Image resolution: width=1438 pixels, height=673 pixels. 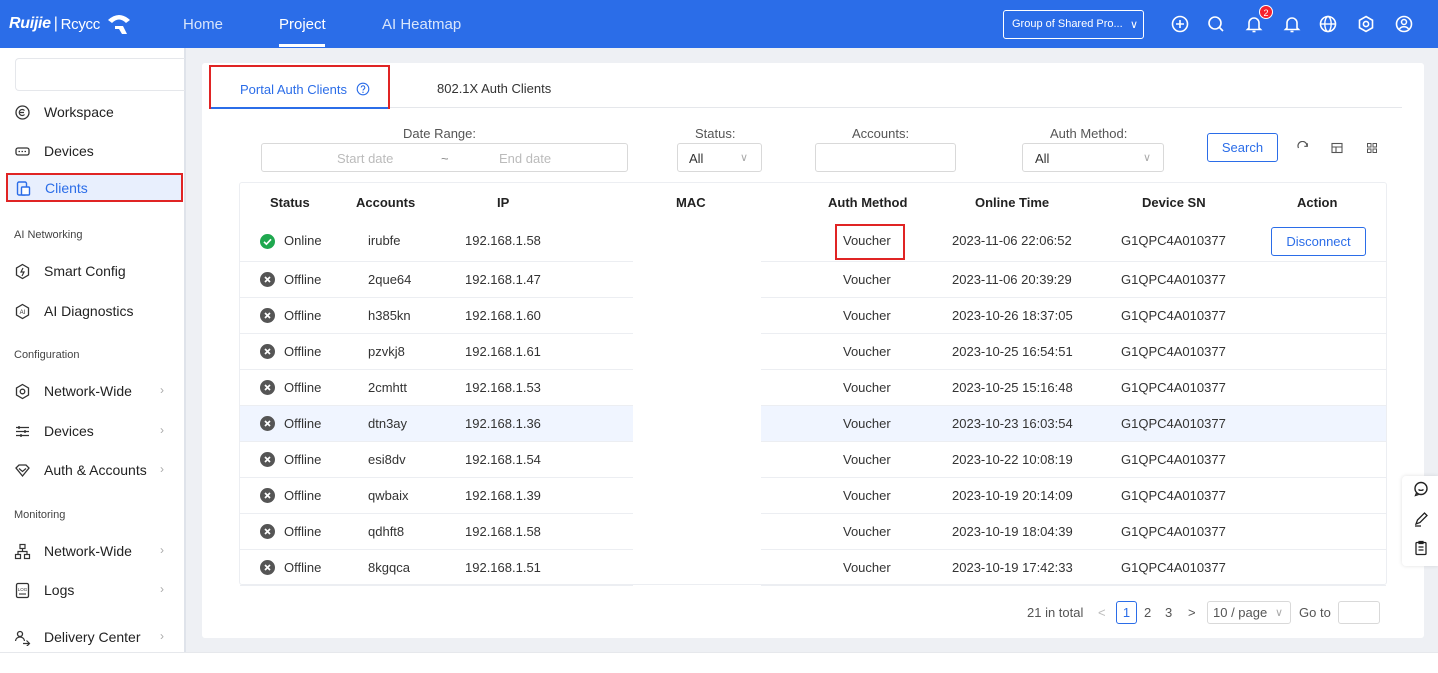 I want to click on nav-project: Project, so click(x=302, y=24).